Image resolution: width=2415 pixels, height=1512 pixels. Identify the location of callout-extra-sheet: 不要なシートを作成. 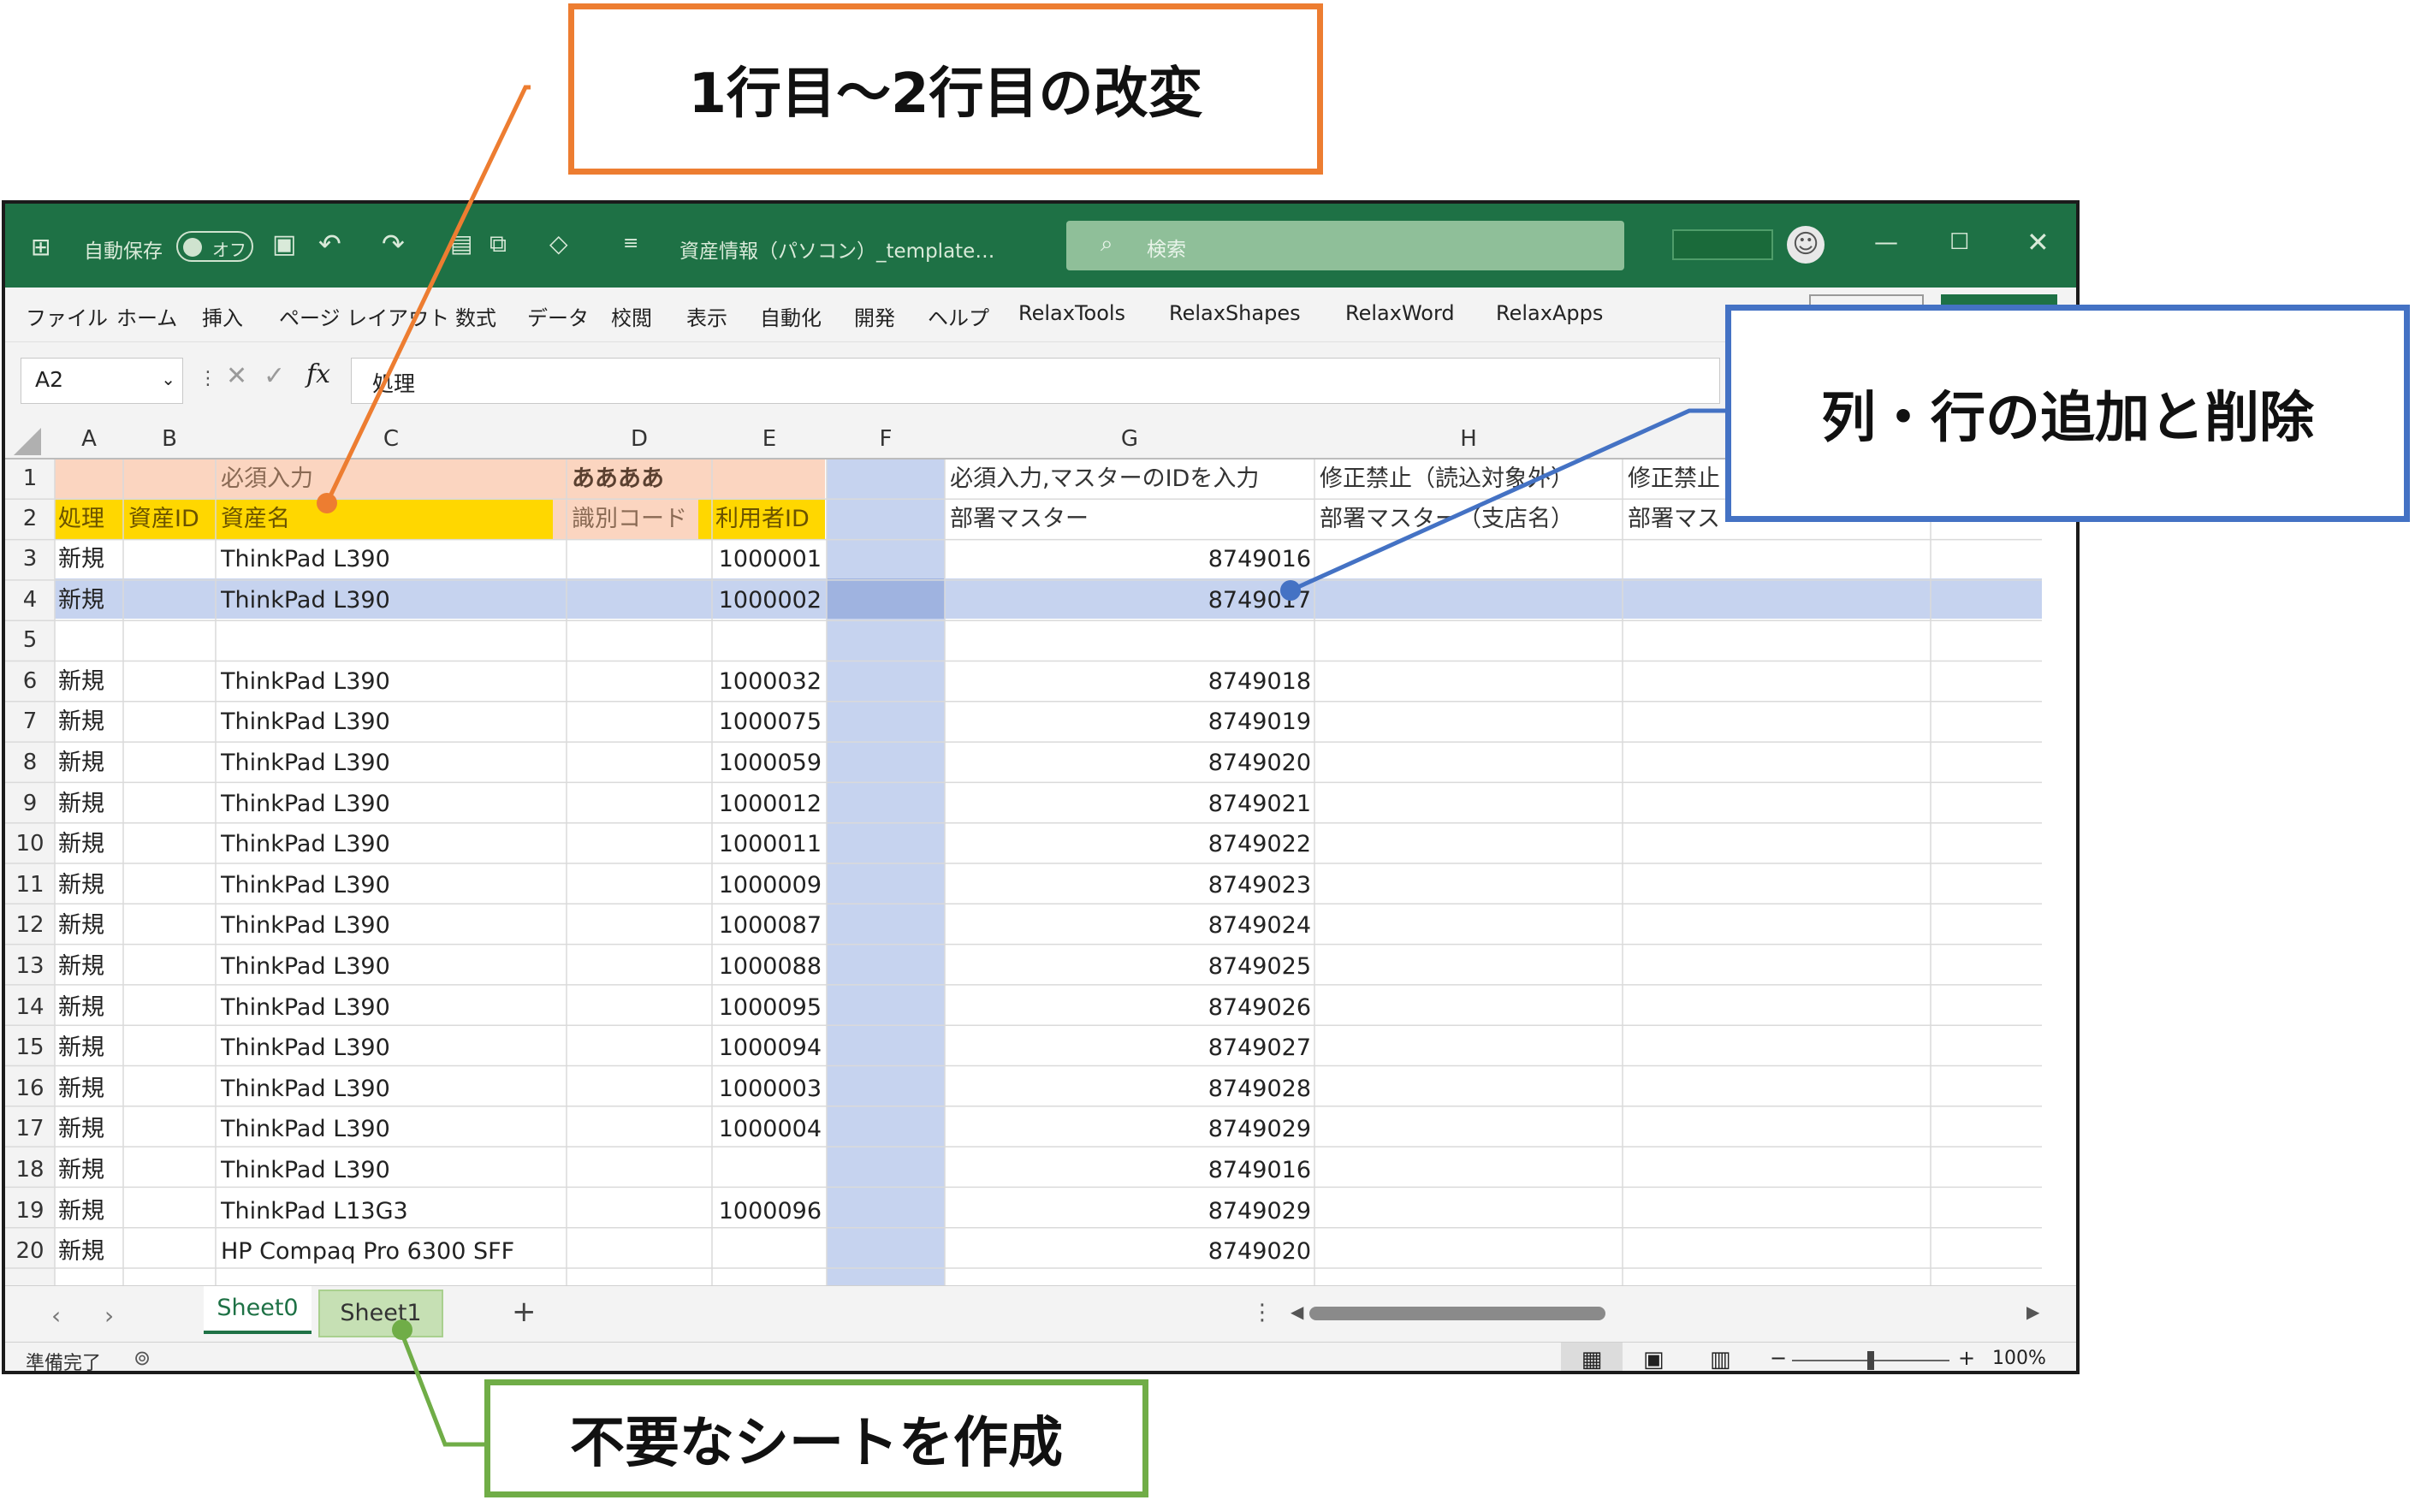
(816, 1438).